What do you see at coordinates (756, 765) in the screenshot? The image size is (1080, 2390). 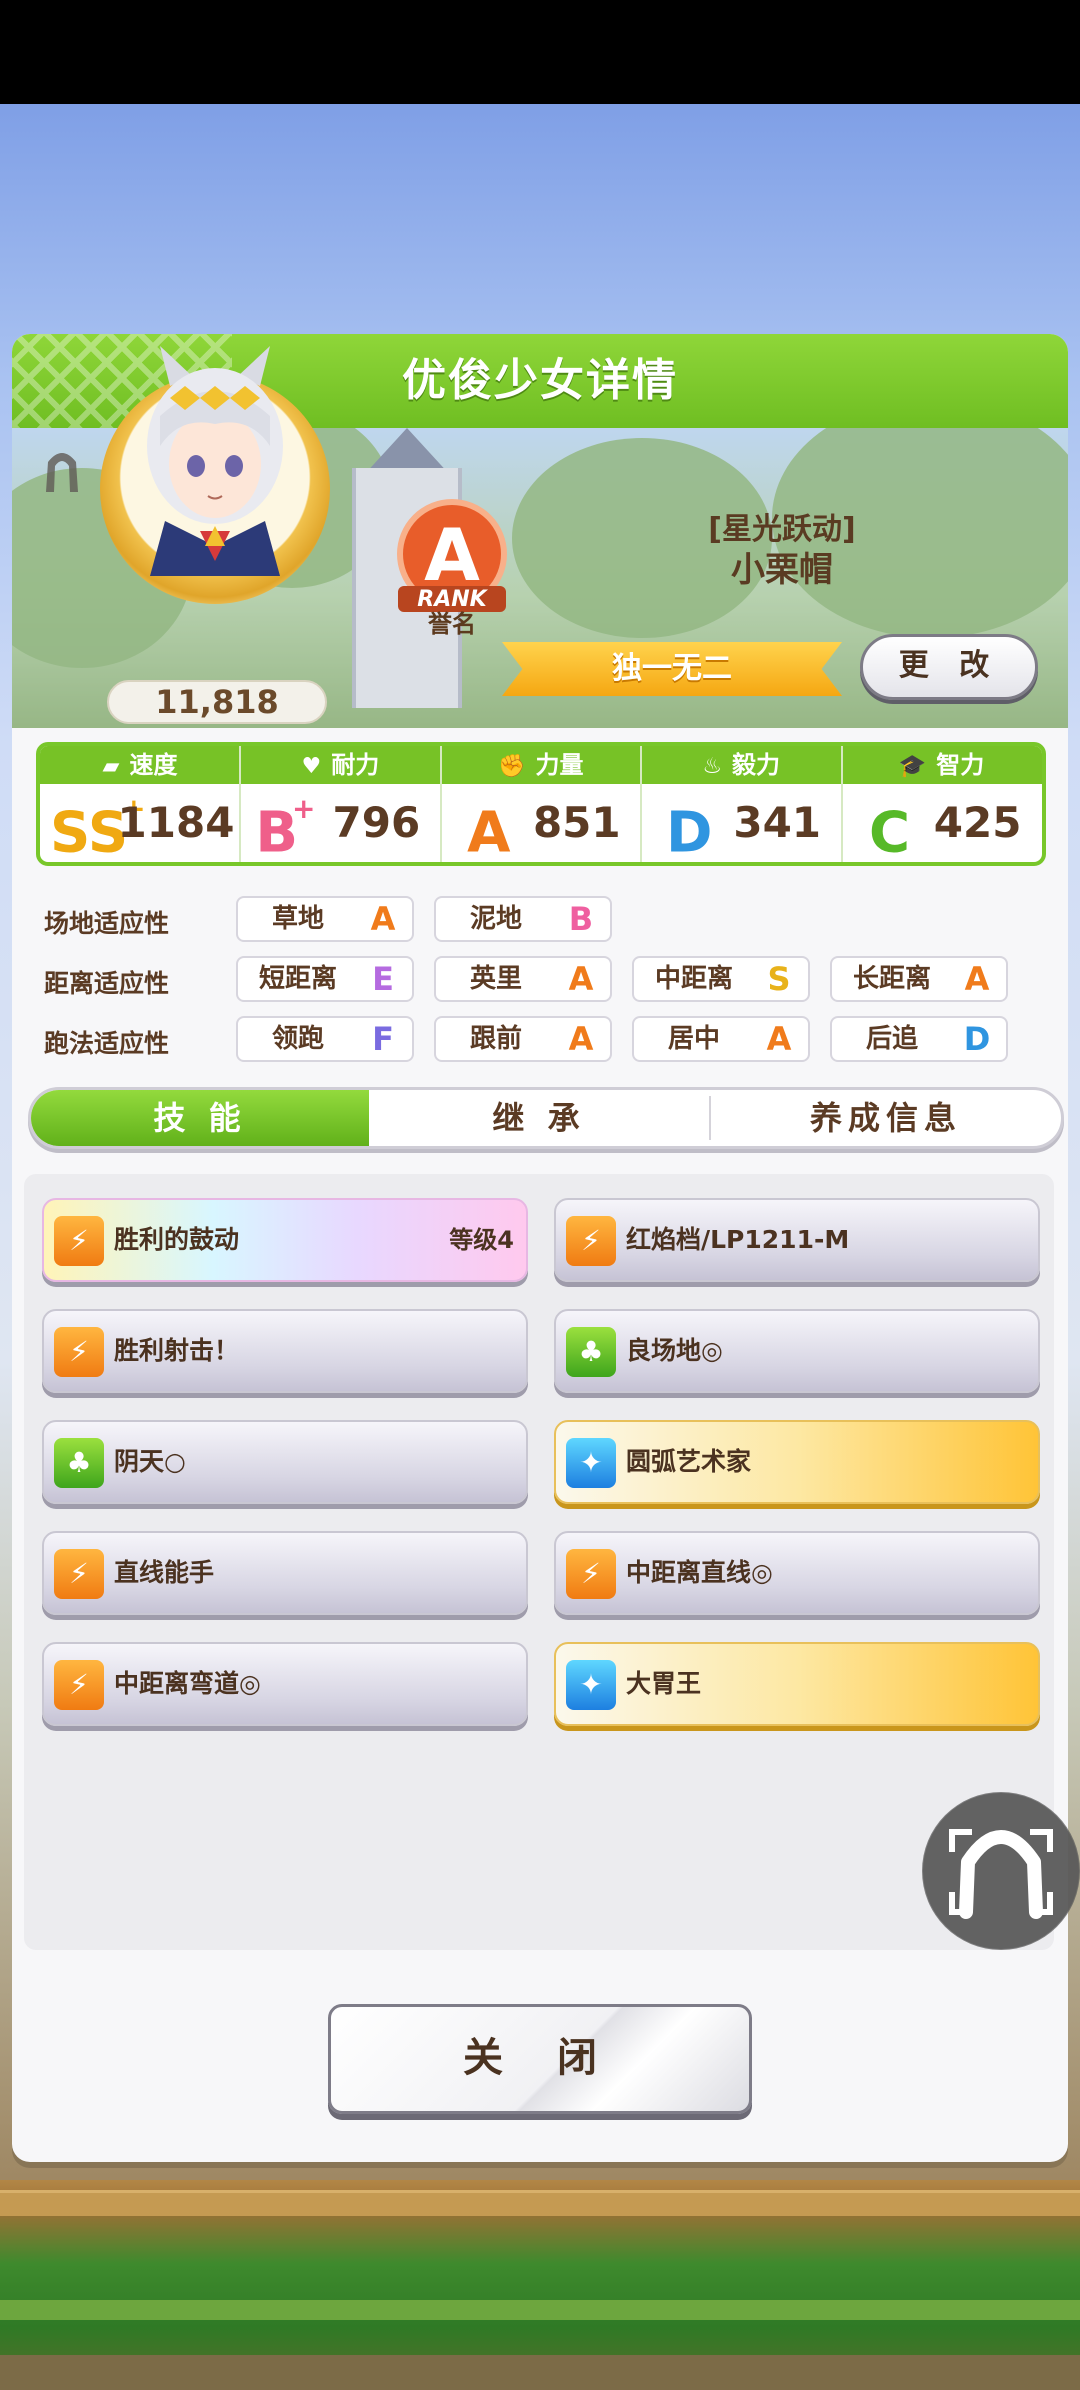 I see `stat-name: 毅力` at bounding box center [756, 765].